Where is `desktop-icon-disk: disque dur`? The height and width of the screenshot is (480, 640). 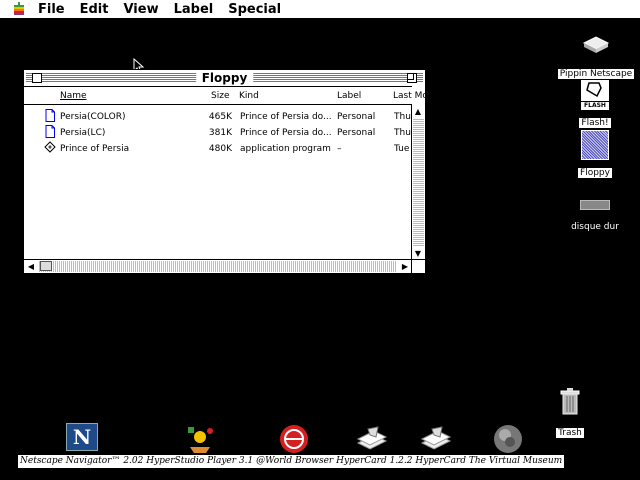
desktop-icon-disk: disque dur is located at coordinates (595, 216).